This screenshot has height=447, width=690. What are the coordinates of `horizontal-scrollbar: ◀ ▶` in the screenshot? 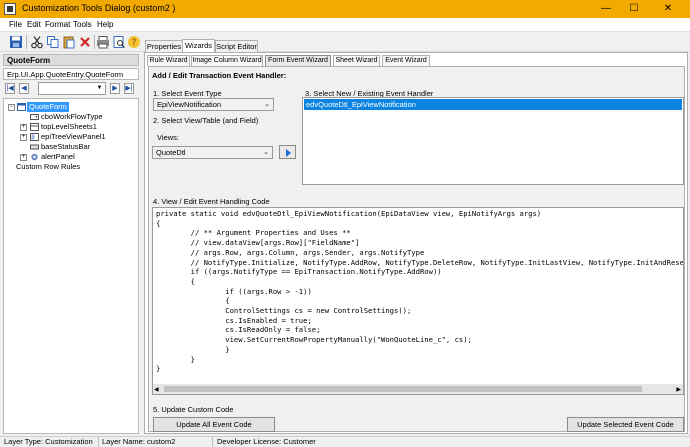 It's located at (418, 389).